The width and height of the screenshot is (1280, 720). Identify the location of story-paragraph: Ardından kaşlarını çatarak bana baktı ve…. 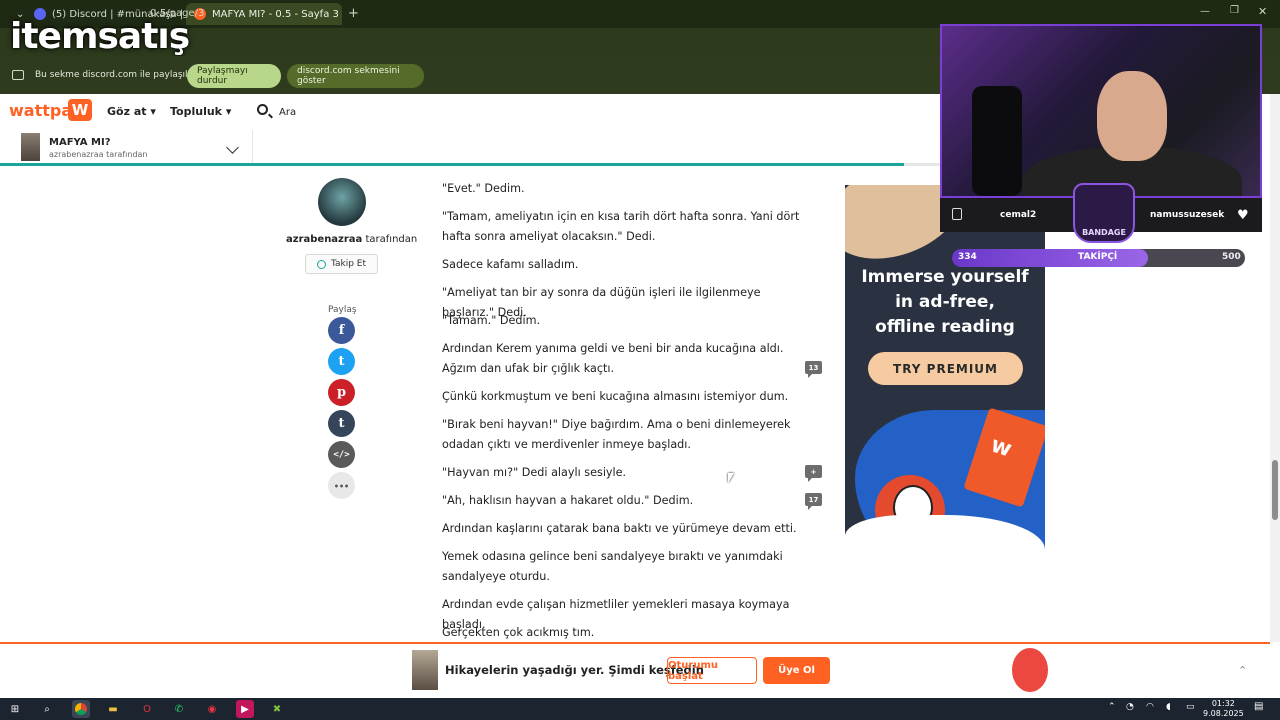
(619, 528).